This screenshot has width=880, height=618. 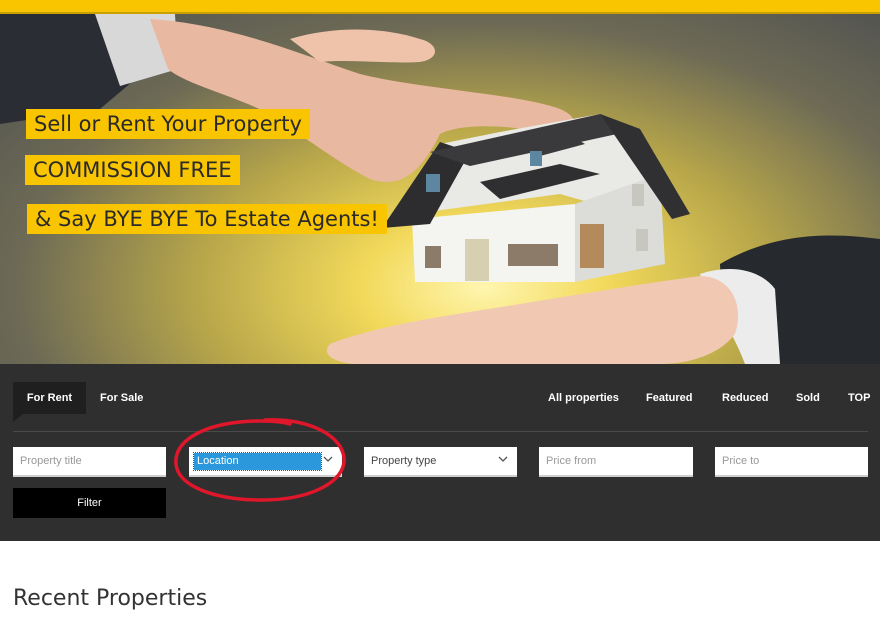 I want to click on tab-for-rent: For Rent, so click(x=49, y=402).